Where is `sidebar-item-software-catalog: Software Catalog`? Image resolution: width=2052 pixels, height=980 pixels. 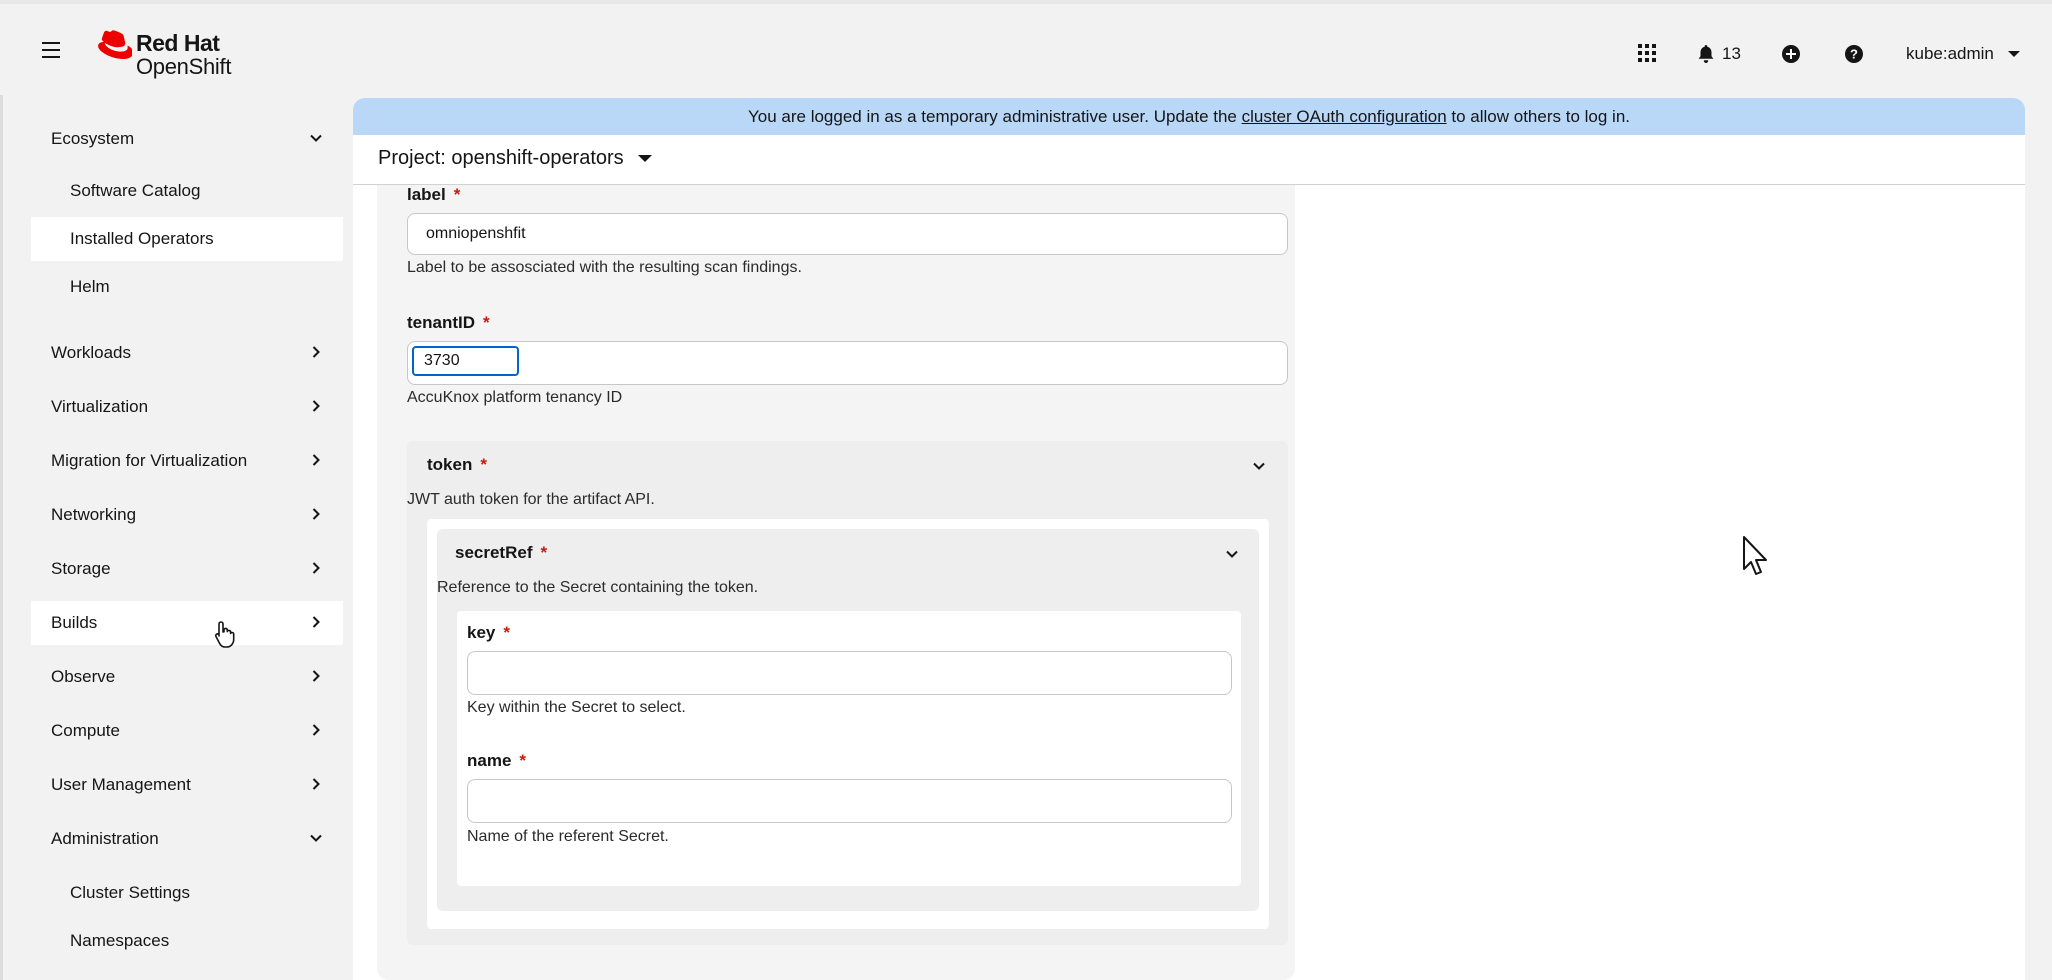 sidebar-item-software-catalog: Software Catalog is located at coordinates (187, 191).